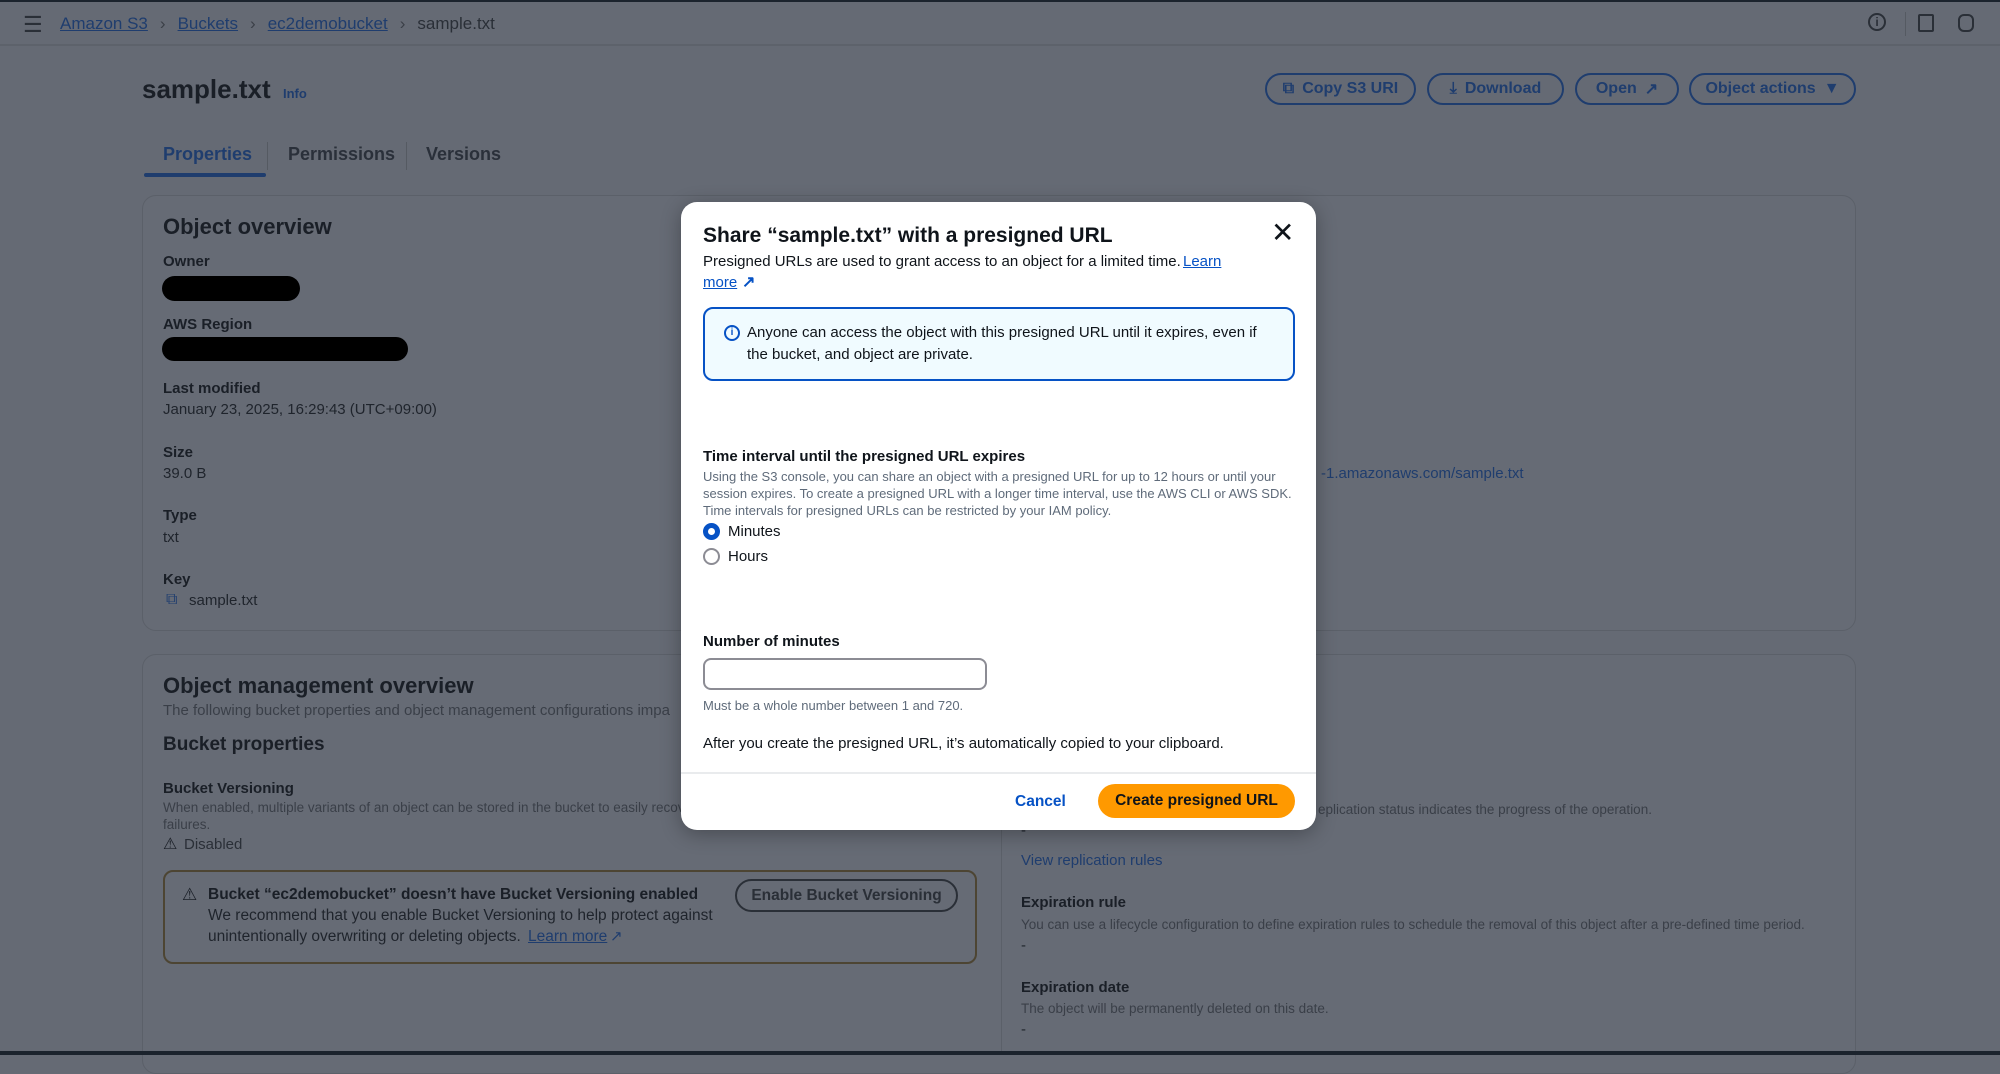  I want to click on create-presigned-url-button: Create presigned URL, so click(1196, 801).